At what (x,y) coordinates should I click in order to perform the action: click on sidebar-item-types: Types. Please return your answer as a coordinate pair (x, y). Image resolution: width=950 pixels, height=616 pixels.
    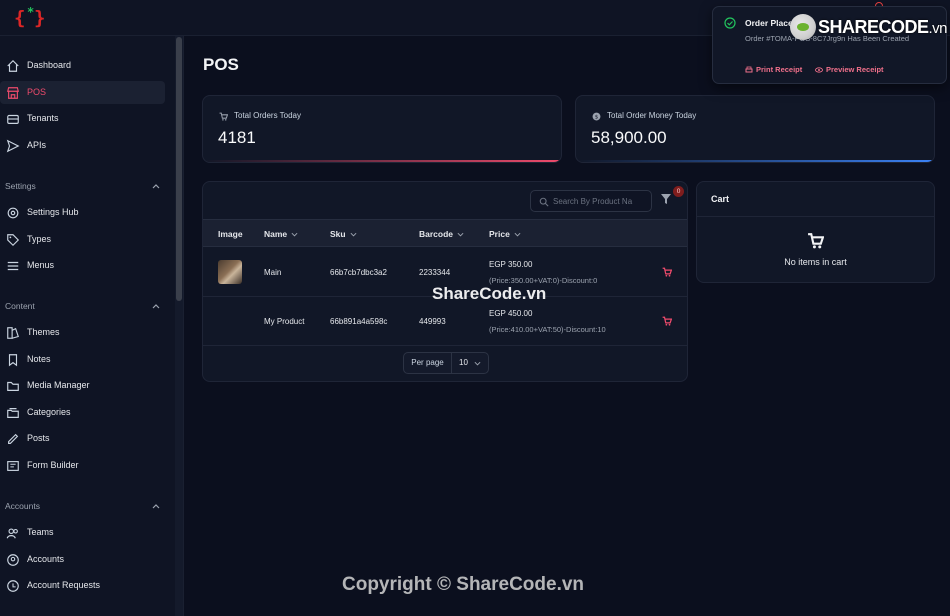
    Looking at the image, I should click on (82, 239).